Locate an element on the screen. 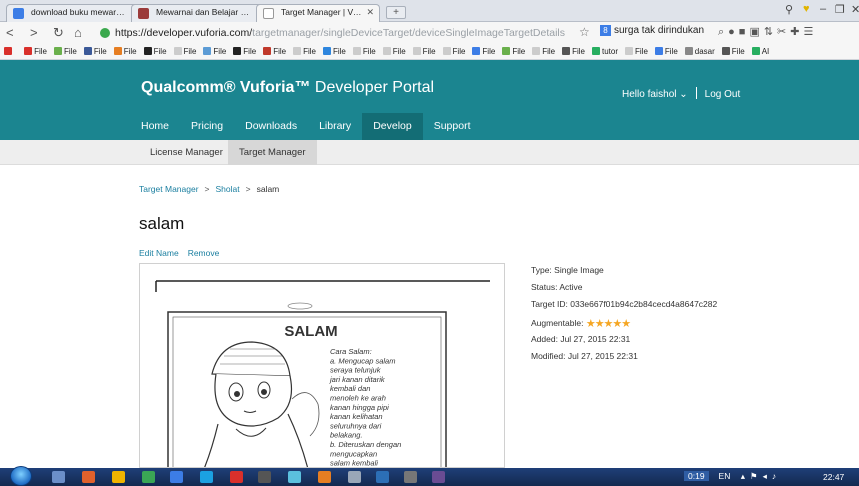 This screenshot has height=486, width=859. instruction-line: belakang. is located at coordinates (346, 435).